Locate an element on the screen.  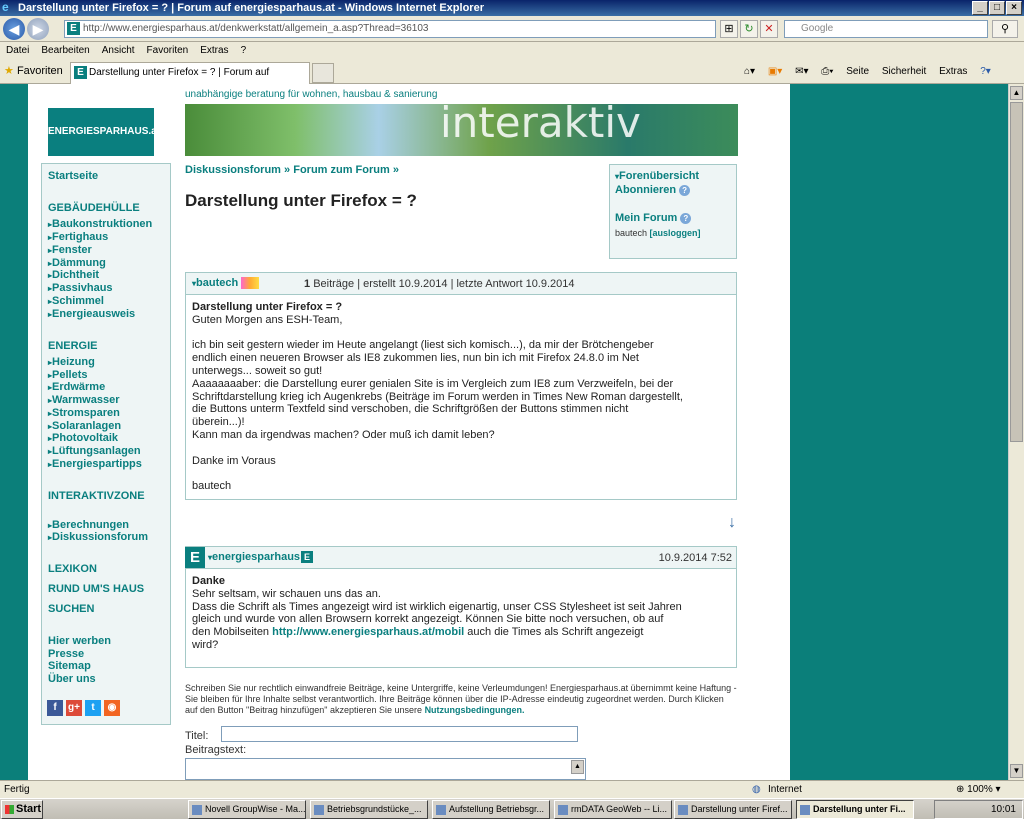
mobile-link: http://www.energiesparhaus.at/mobil is located at coordinates (368, 632).